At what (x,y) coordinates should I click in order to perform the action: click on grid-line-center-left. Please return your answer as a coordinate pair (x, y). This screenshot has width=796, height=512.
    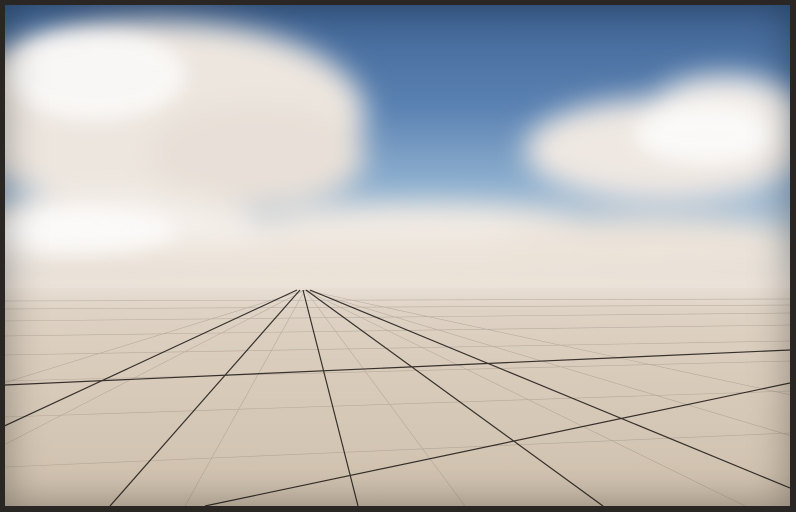
    Looking at the image, I should click on (205, 397).